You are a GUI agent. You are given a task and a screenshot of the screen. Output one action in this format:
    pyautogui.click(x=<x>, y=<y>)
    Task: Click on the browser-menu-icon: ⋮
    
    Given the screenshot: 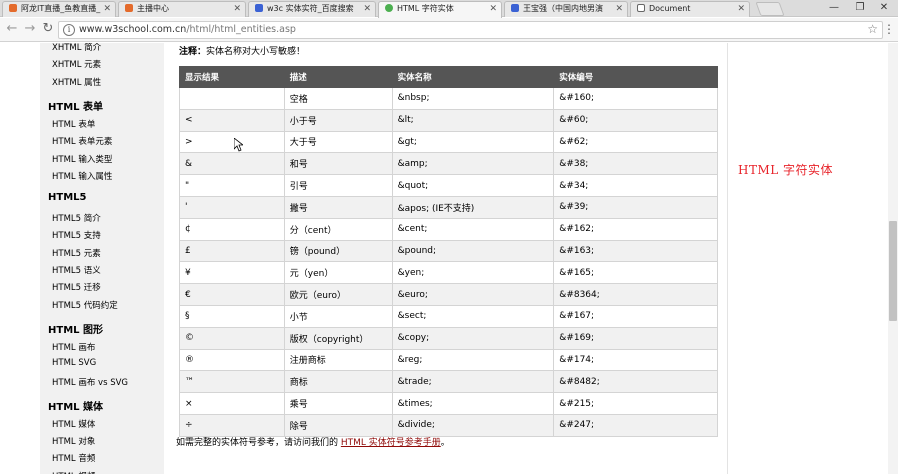 What is the action you would take?
    pyautogui.click(x=889, y=29)
    